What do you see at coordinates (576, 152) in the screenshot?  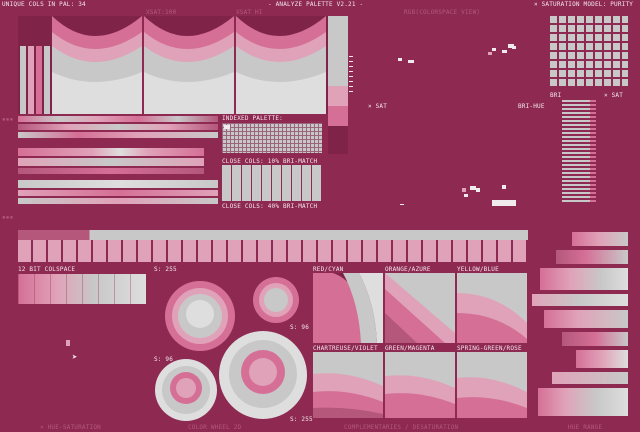 I see `bri-hue-bars` at bounding box center [576, 152].